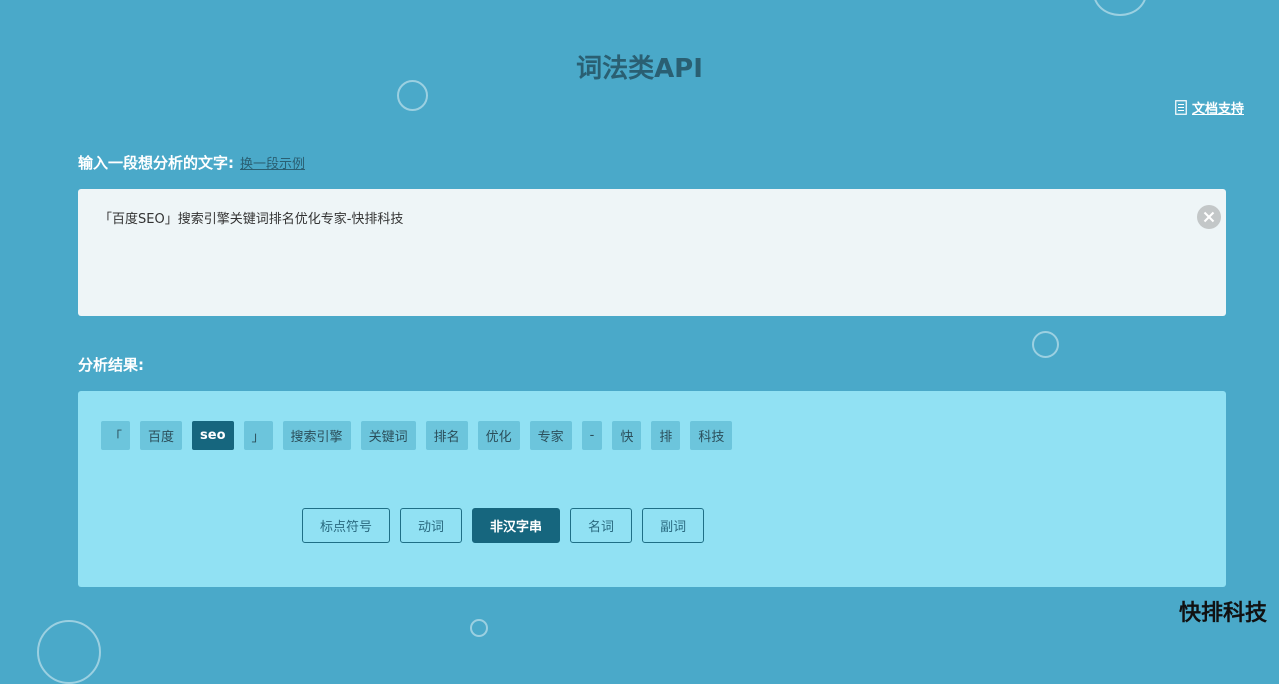 This screenshot has width=1279, height=684. Describe the element at coordinates (417, 435) in the screenshot. I see `token-list: 「 百度 seo 」 搜索引擎 关键词 排名 优化 专家 - 快 排 科技` at that location.